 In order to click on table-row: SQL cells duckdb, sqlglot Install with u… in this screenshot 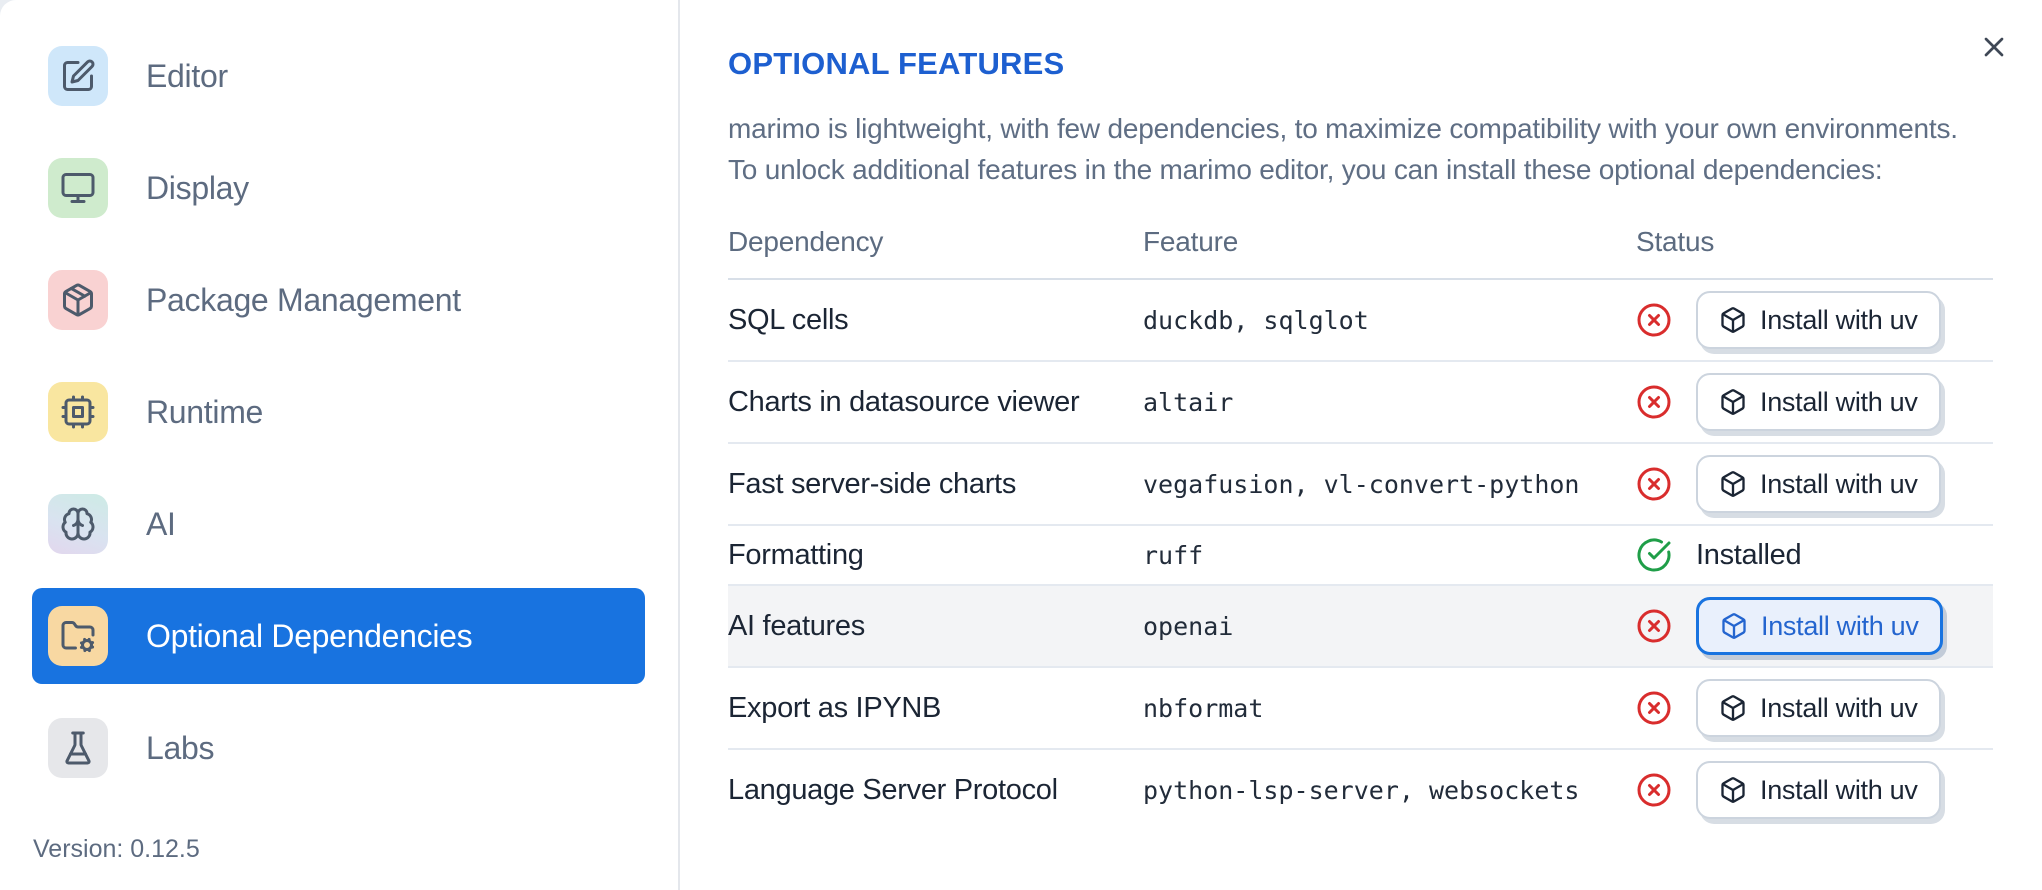, I will do `click(1360, 320)`.